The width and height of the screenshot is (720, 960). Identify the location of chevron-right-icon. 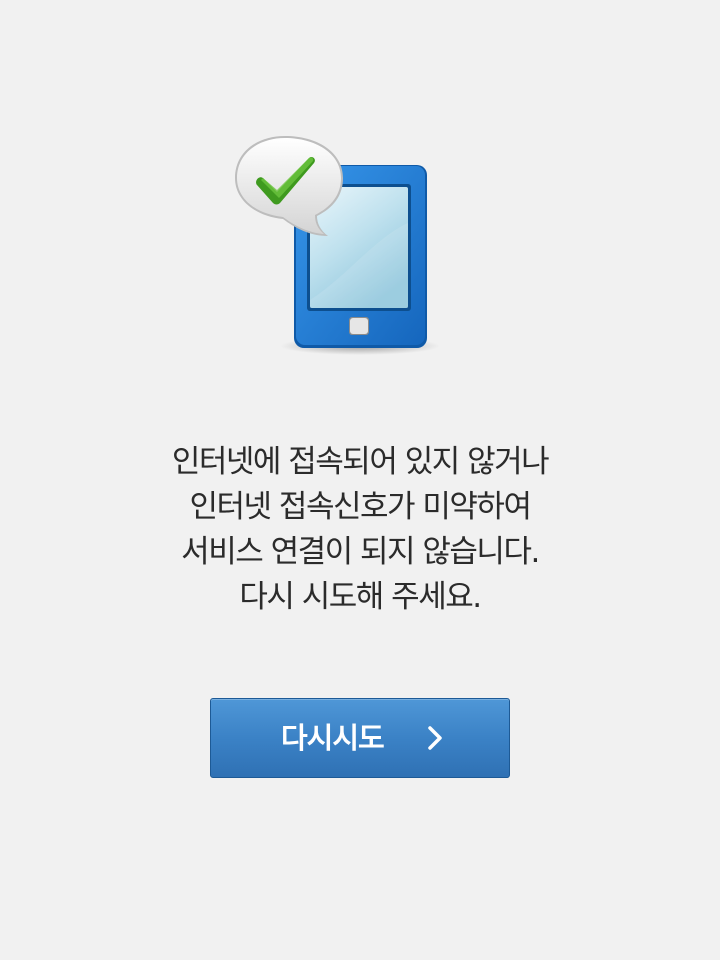
(435, 738).